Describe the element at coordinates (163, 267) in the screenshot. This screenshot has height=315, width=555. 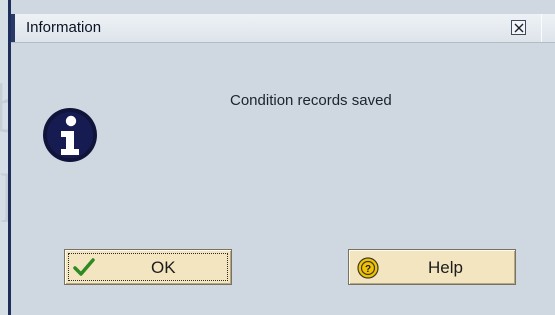
I see `ok-button-label: OK` at that location.